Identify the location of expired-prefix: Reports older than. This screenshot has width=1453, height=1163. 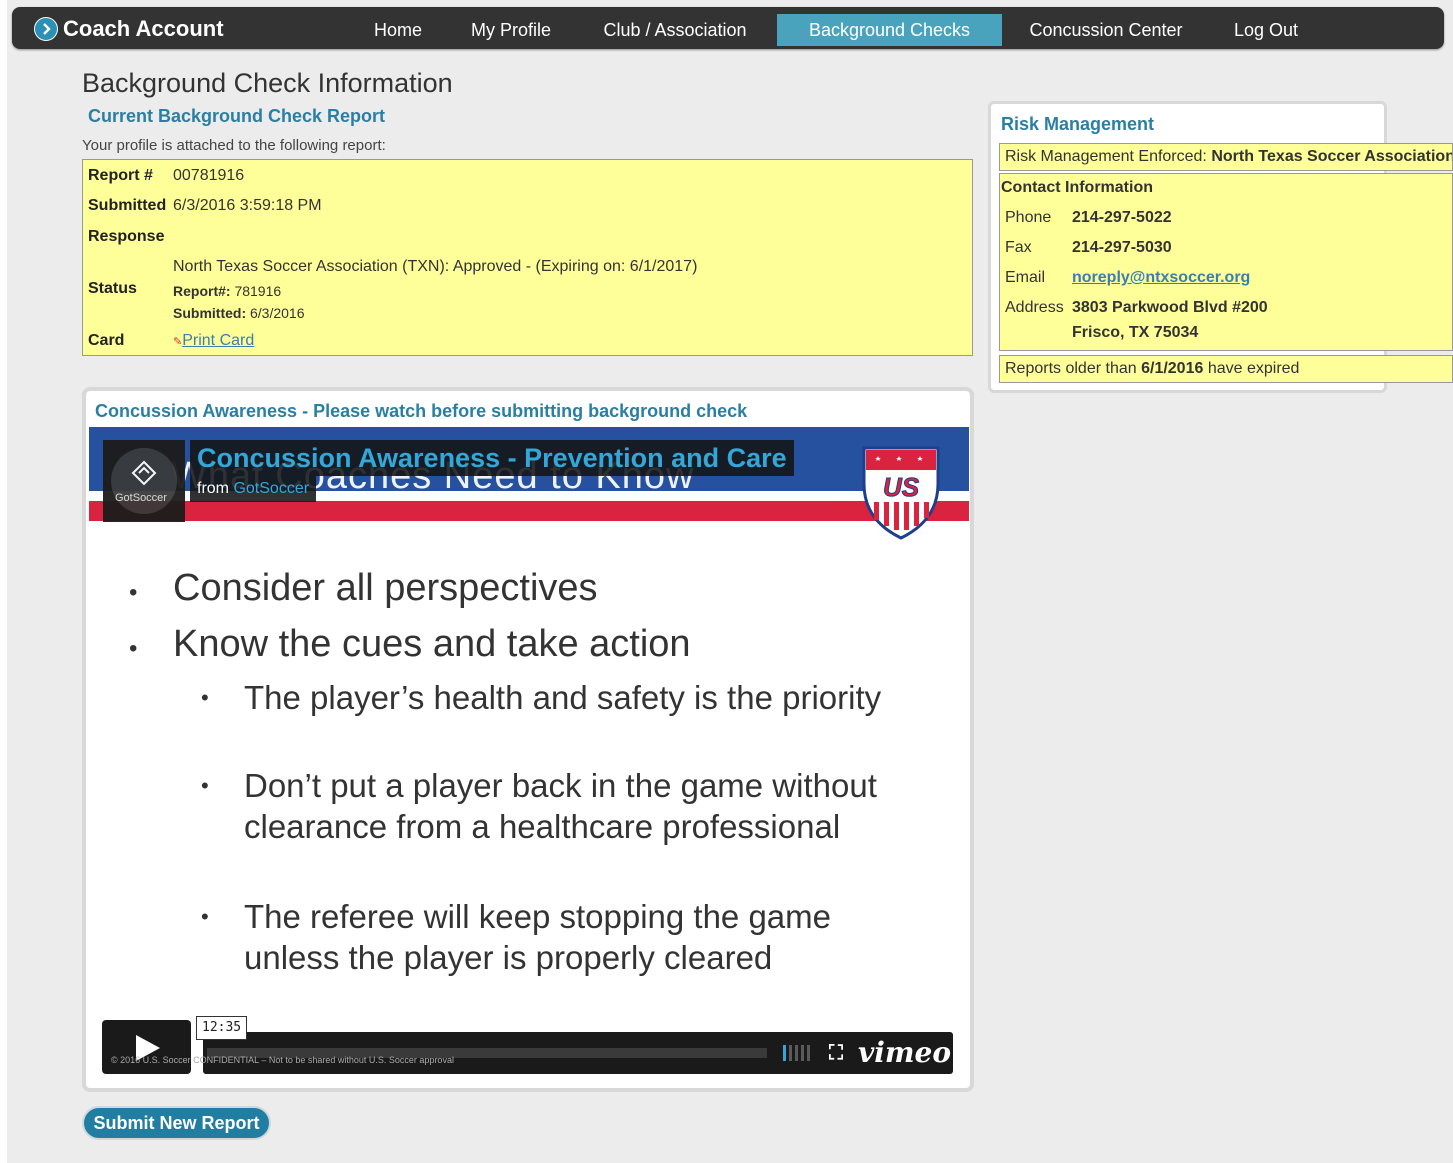
(1071, 368).